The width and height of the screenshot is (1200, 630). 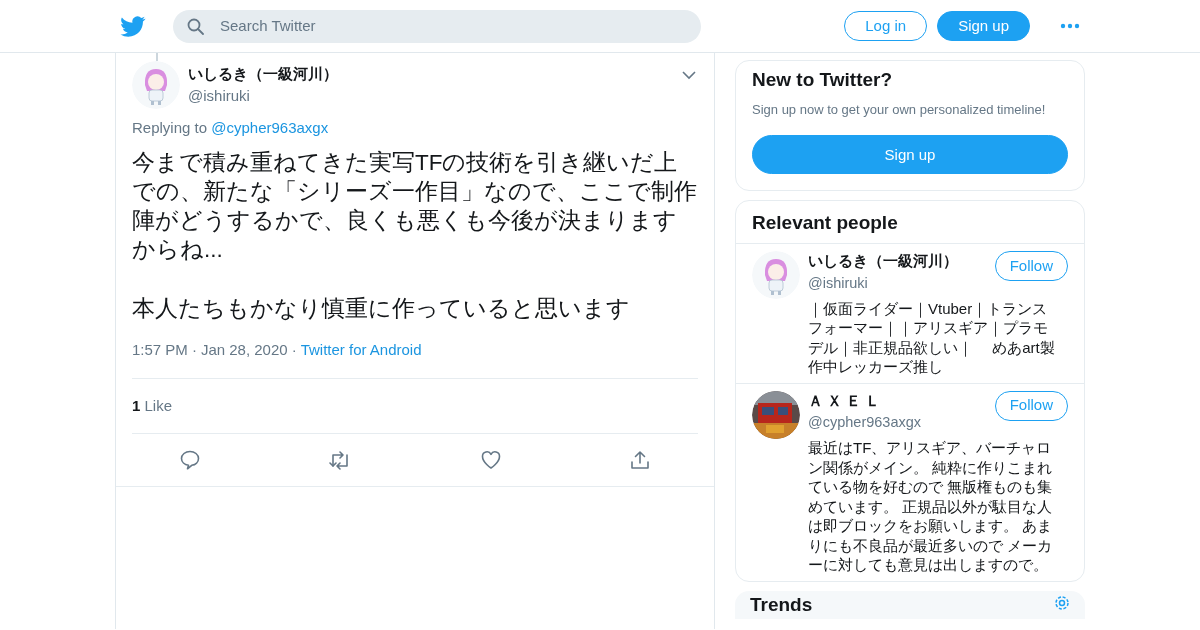 I want to click on search-bar: Search Twitter, so click(x=437, y=26).